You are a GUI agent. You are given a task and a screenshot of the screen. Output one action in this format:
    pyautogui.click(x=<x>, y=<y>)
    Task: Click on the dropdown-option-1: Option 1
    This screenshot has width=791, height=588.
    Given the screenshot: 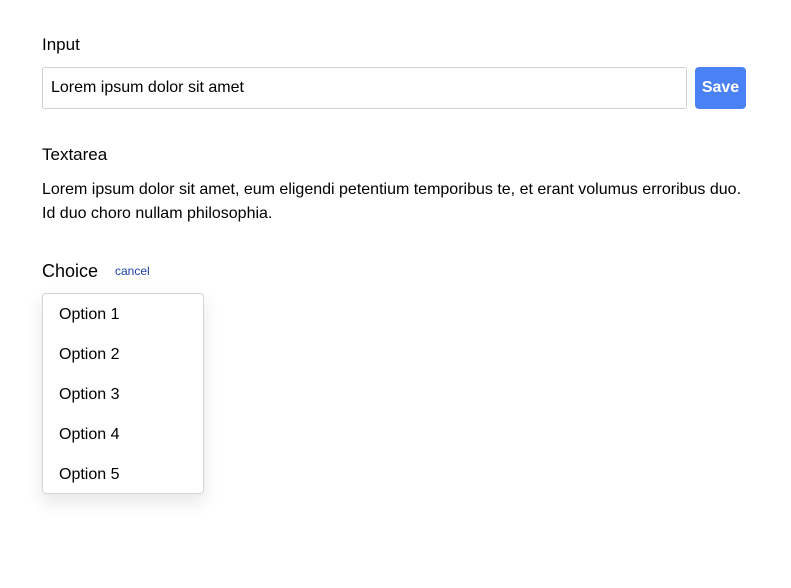 What is the action you would take?
    pyautogui.click(x=89, y=315)
    